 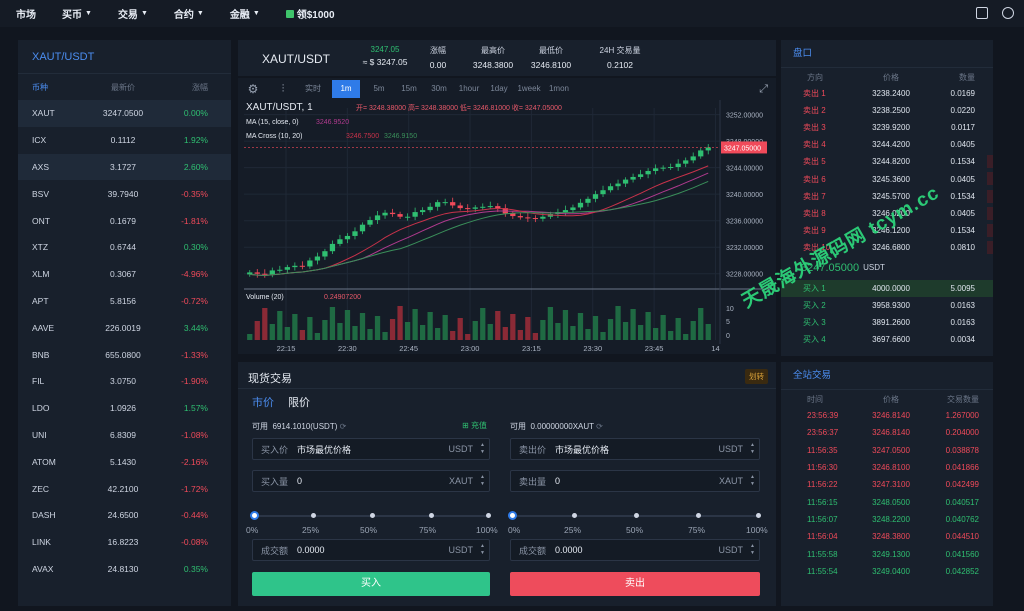 What do you see at coordinates (189, 13) in the screenshot?
I see `nav-contract: 合约 ▼` at bounding box center [189, 13].